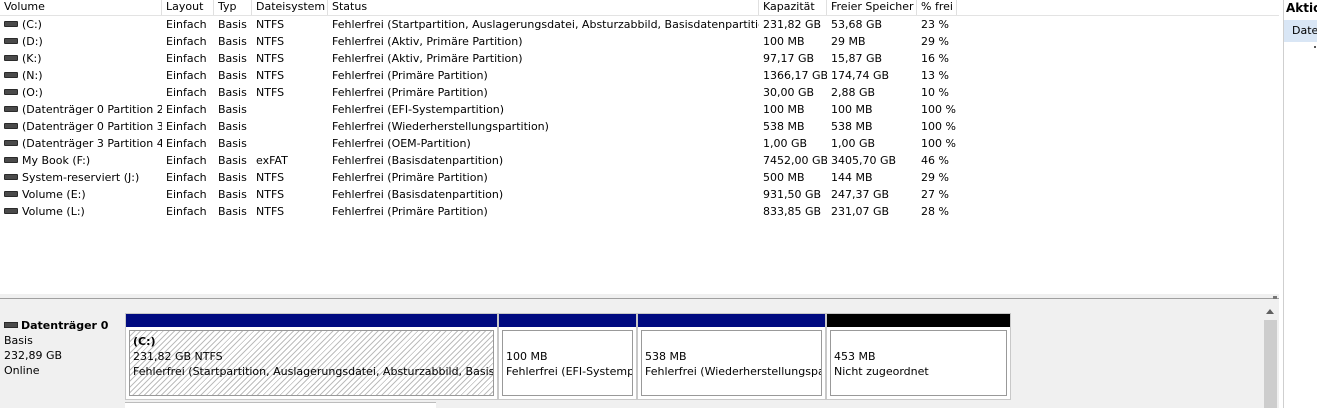 The image size is (1317, 409). Describe the element at coordinates (65, 325) in the screenshot. I see `disk-0-title: Datenträger 0` at that location.